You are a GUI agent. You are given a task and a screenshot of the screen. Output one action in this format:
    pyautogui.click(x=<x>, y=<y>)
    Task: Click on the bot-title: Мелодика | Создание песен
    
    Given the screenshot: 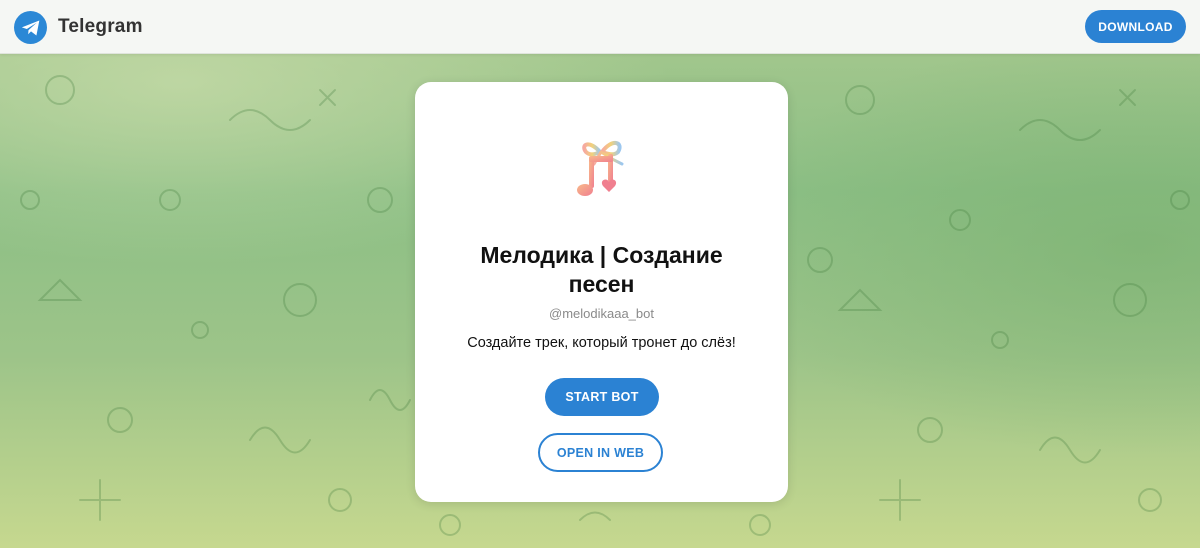 What is the action you would take?
    pyautogui.click(x=601, y=269)
    